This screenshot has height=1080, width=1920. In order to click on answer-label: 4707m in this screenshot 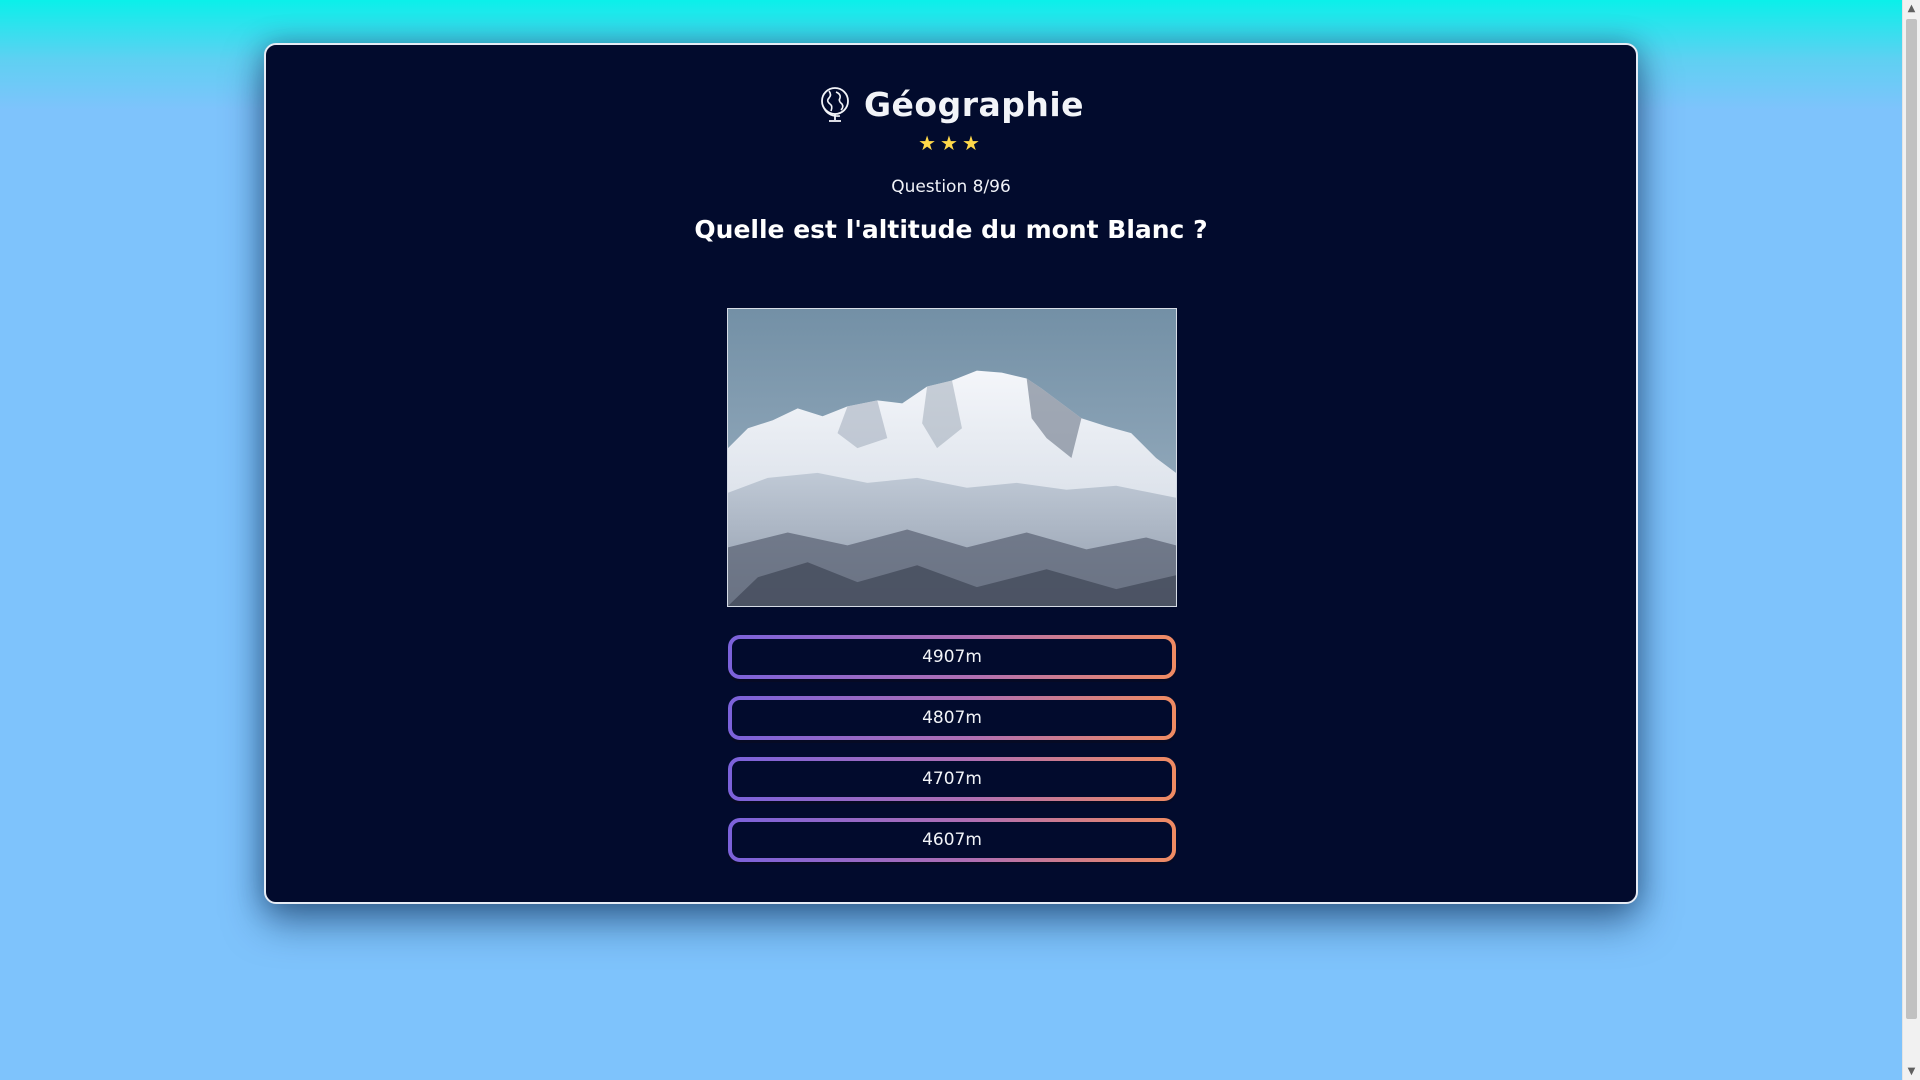, I will do `click(952, 779)`.